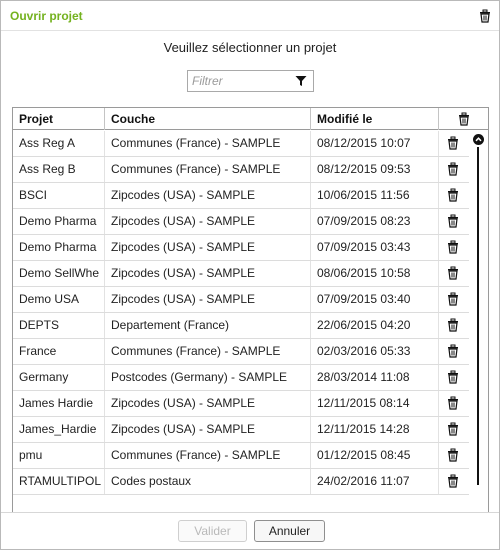  What do you see at coordinates (208, 481) in the screenshot?
I see `cell-couche: Codes postaux` at bounding box center [208, 481].